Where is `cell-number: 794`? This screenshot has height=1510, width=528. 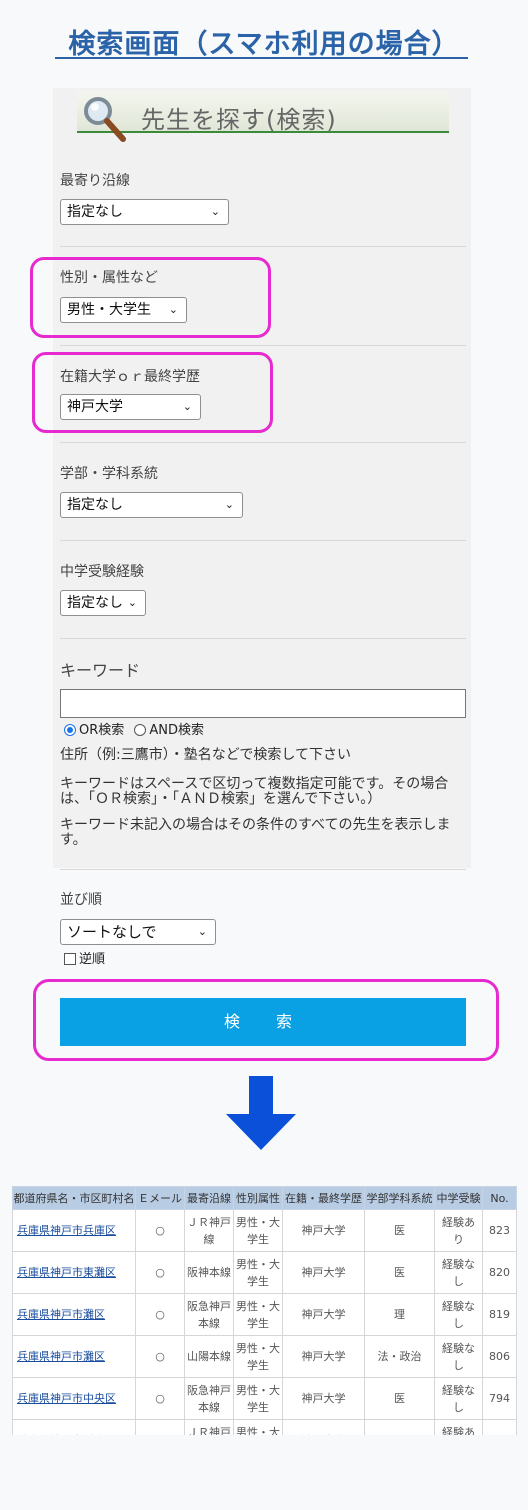
cell-number: 794 is located at coordinates (499, 1398).